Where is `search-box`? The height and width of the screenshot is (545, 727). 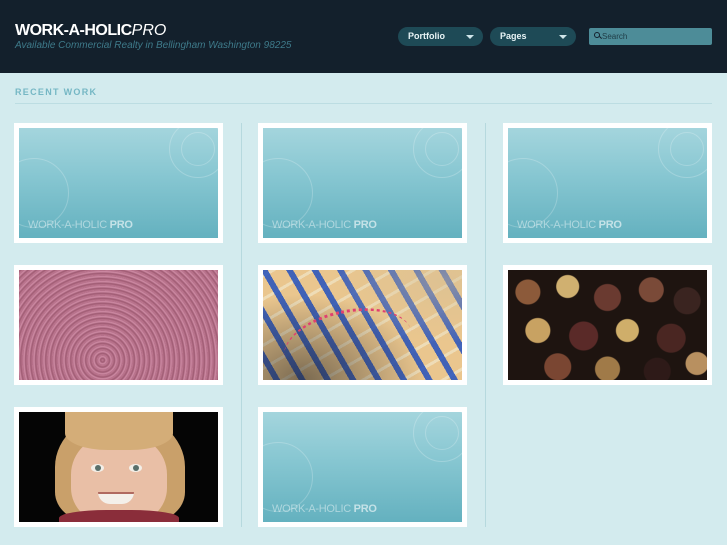
search-box is located at coordinates (650, 36).